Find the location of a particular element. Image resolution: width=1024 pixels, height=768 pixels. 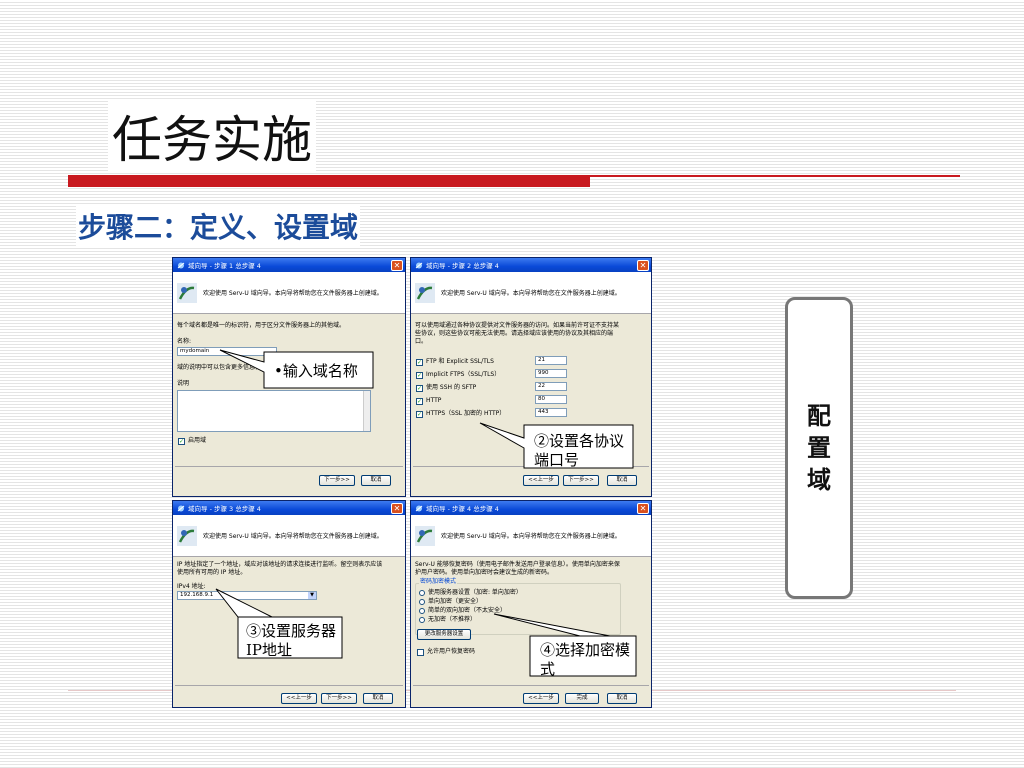

scrollbar is located at coordinates (366, 411).